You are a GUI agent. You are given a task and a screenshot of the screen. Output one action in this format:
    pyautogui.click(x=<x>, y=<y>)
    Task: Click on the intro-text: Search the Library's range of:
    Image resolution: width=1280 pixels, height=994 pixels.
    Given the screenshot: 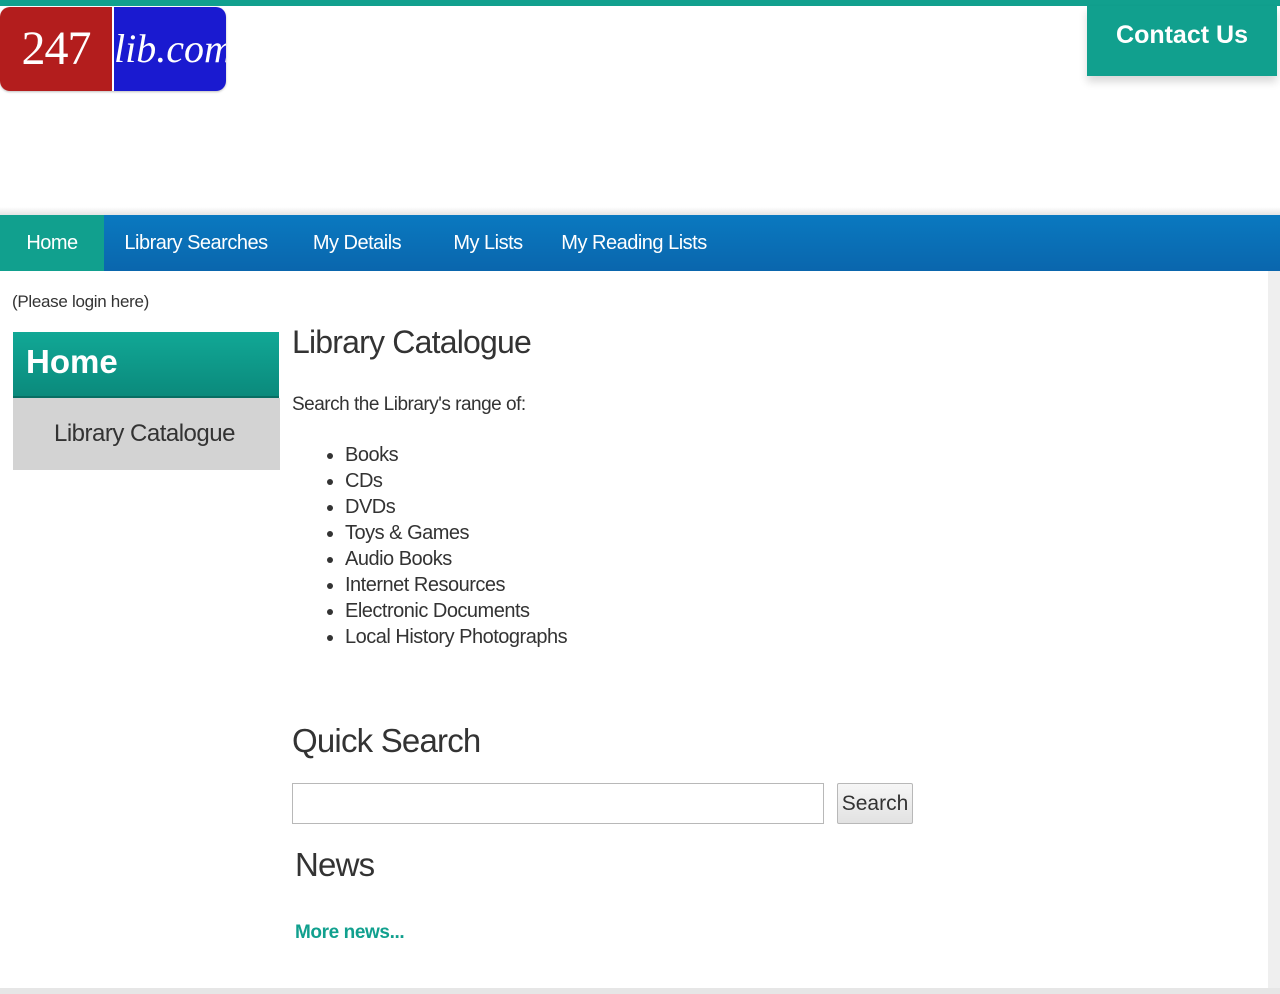 What is the action you would take?
    pyautogui.click(x=409, y=404)
    